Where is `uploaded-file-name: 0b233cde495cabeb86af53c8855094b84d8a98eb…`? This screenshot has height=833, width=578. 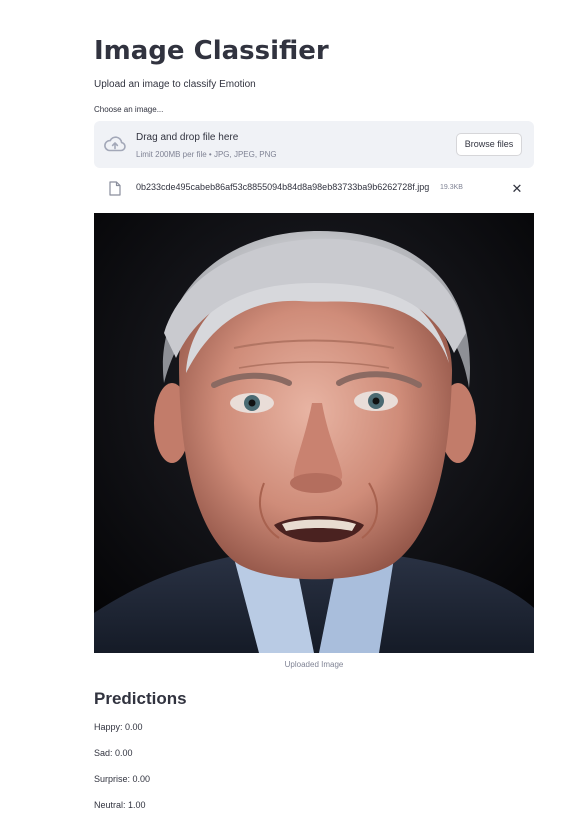
uploaded-file-name: 0b233cde495cabeb86af53c8855094b84d8a98eb… is located at coordinates (283, 187).